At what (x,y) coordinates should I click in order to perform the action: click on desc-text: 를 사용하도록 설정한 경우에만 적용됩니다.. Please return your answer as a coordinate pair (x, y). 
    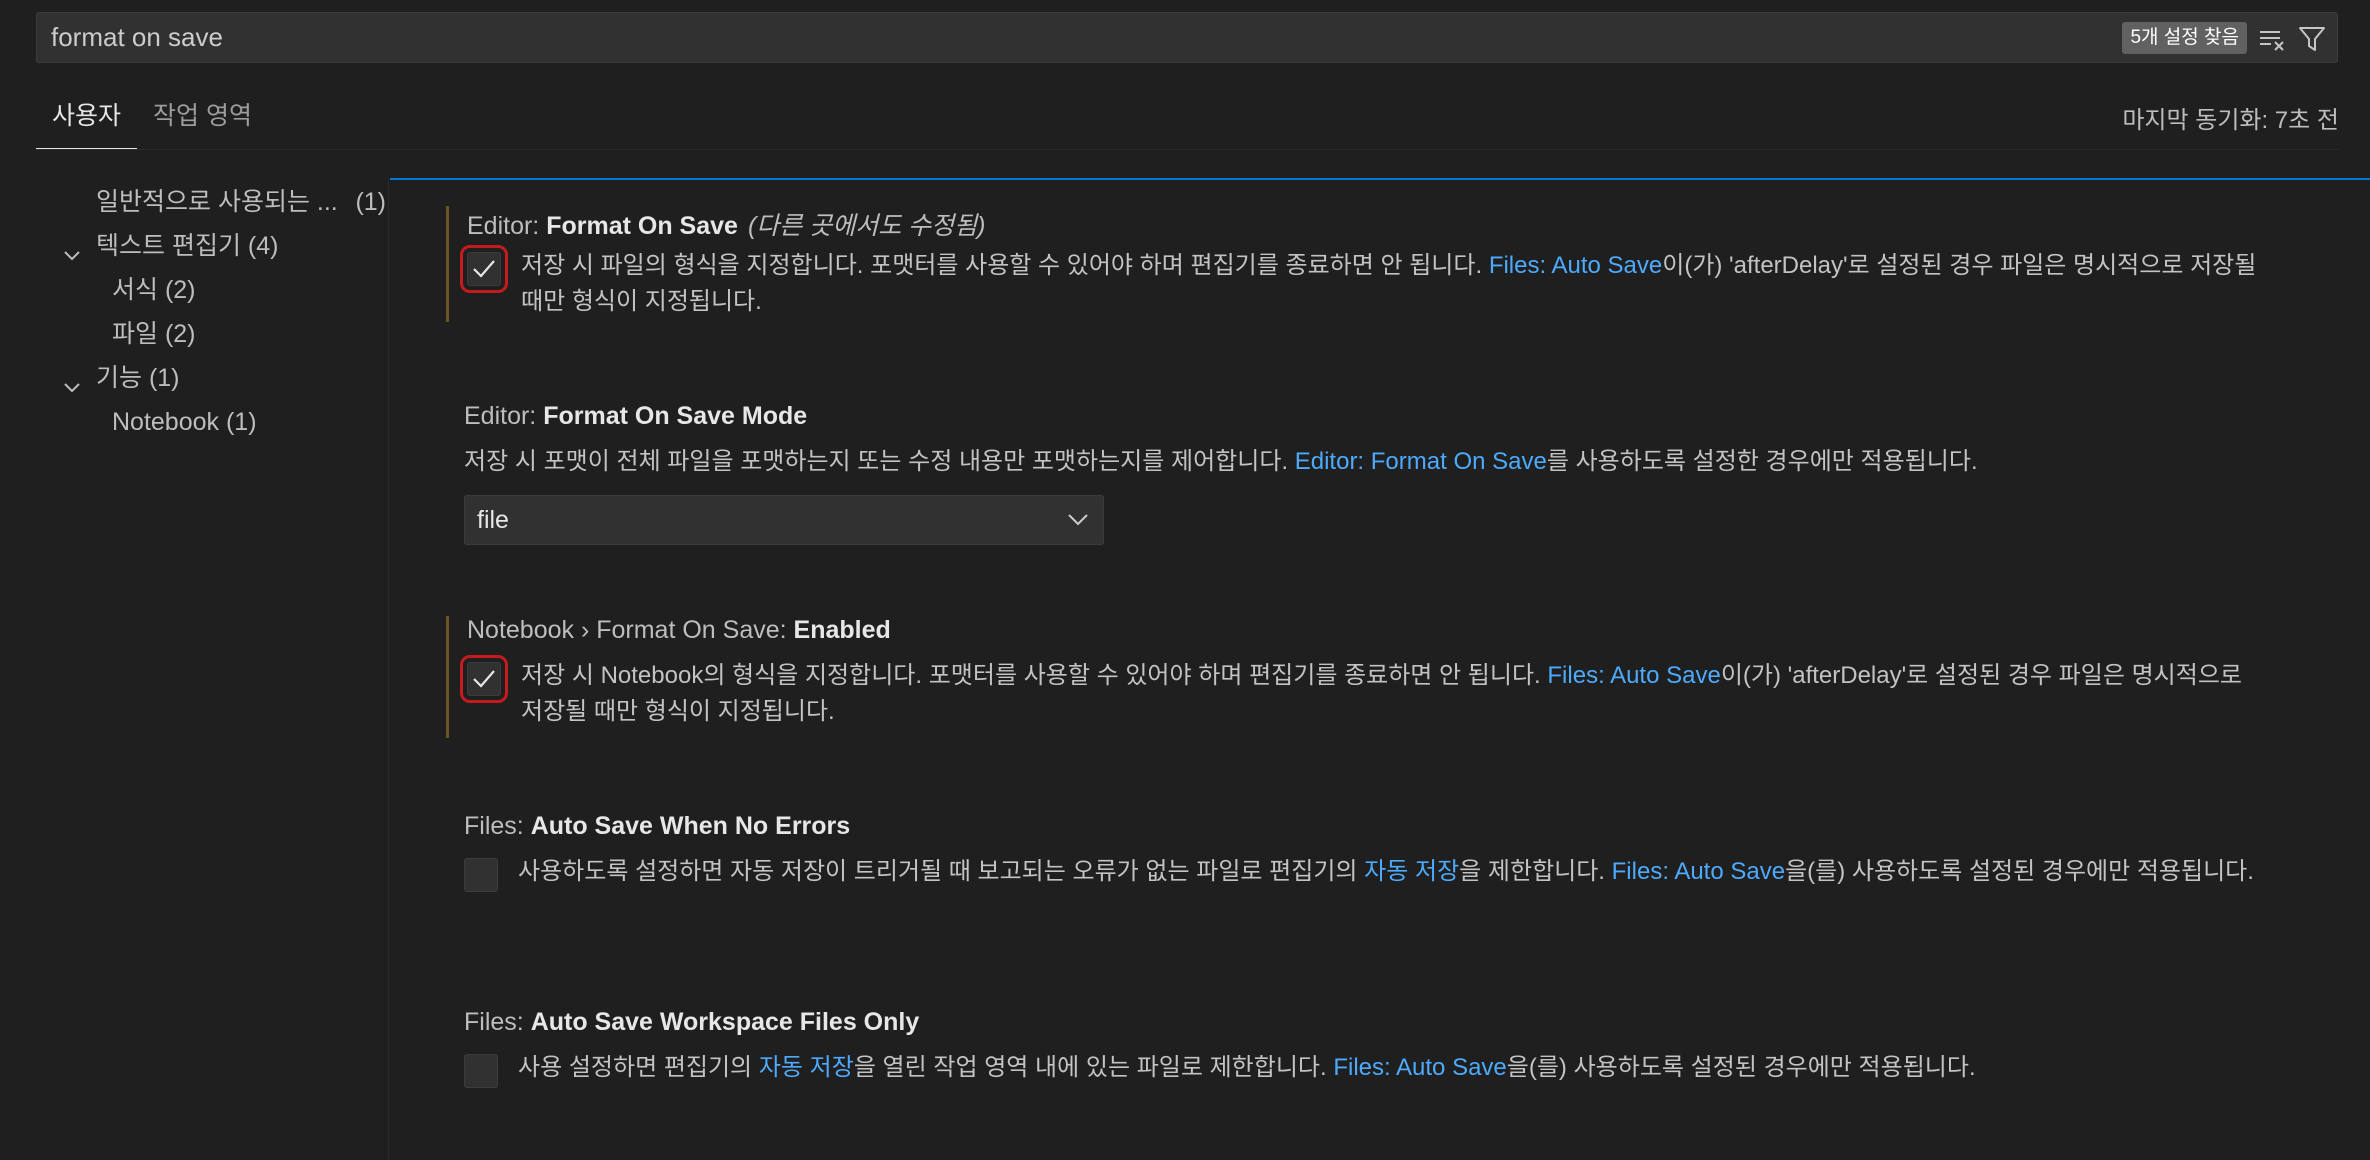
    Looking at the image, I should click on (1762, 461).